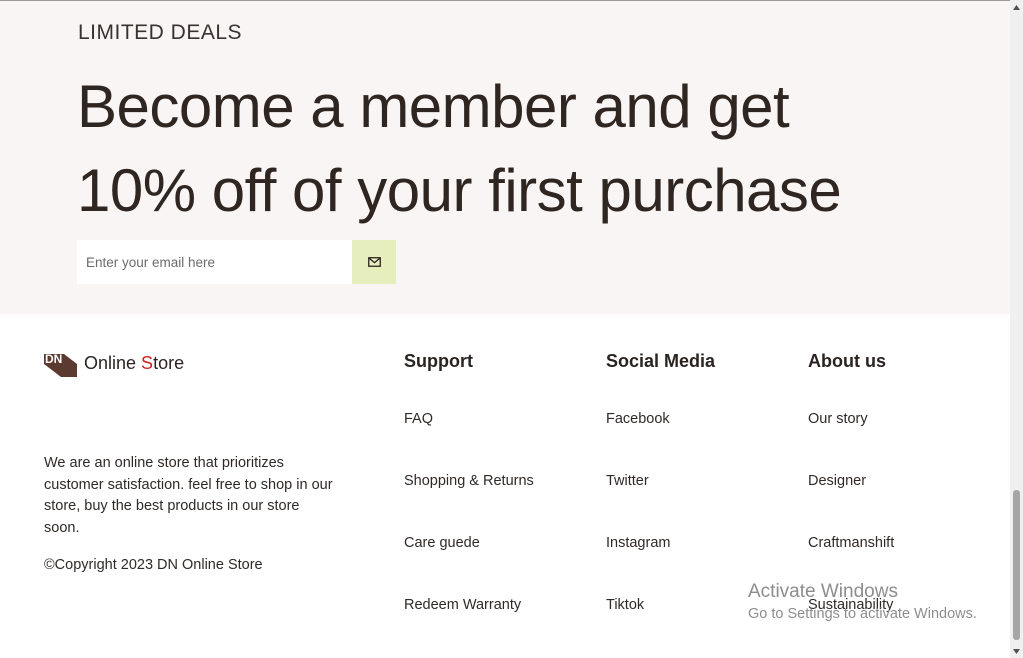  Describe the element at coordinates (214, 262) in the screenshot. I see `email-input` at that location.